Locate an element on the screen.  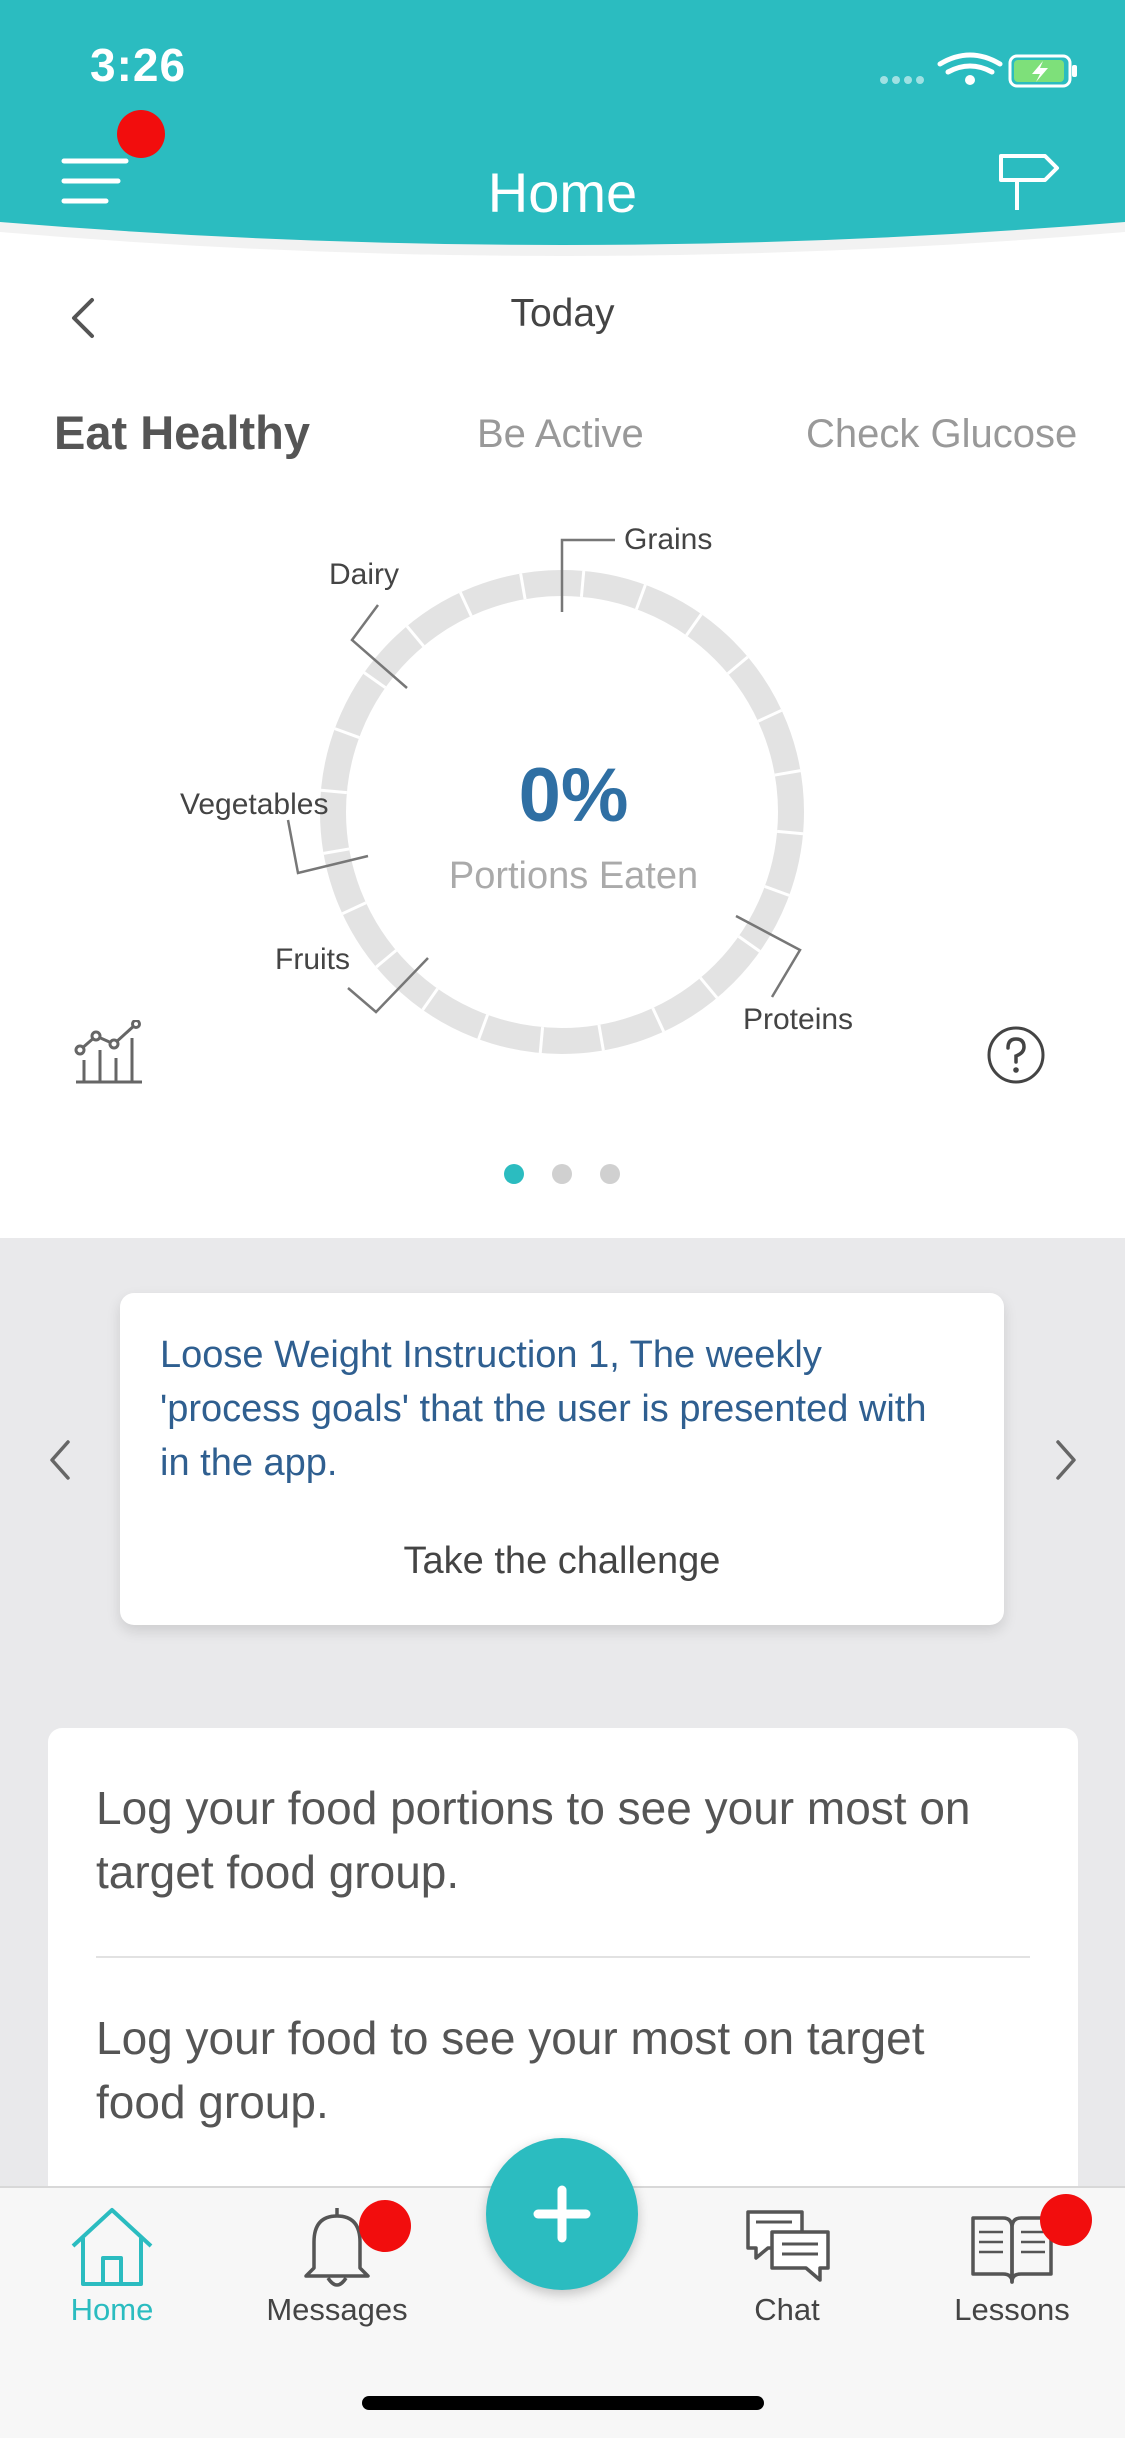
tab-lessons: Lessons is located at coordinates (1012, 2278).